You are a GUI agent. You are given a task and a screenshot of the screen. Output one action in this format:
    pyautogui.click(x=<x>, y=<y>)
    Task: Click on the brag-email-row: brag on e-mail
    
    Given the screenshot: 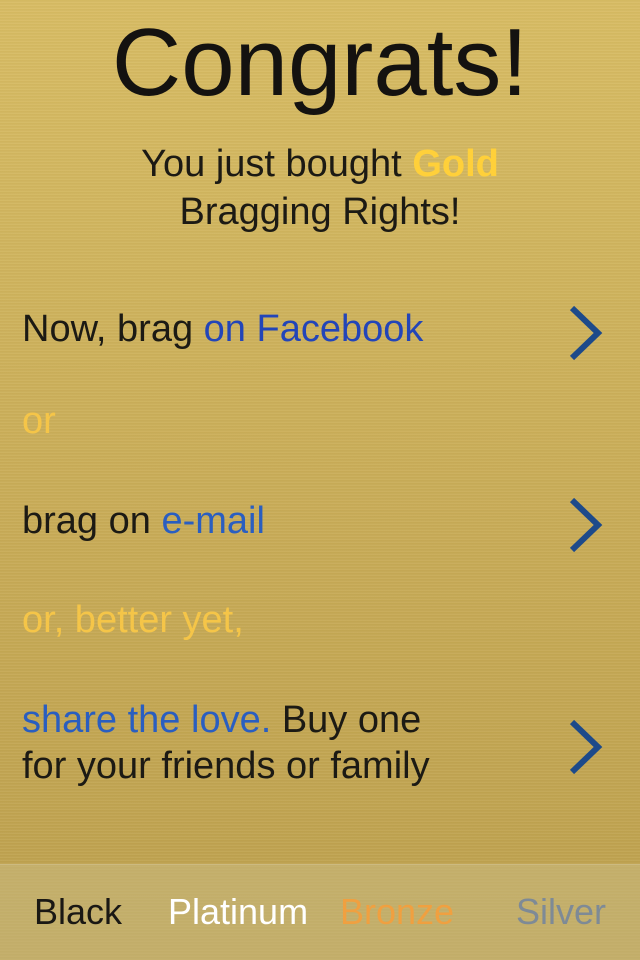 What is the action you would take?
    pyautogui.click(x=322, y=521)
    